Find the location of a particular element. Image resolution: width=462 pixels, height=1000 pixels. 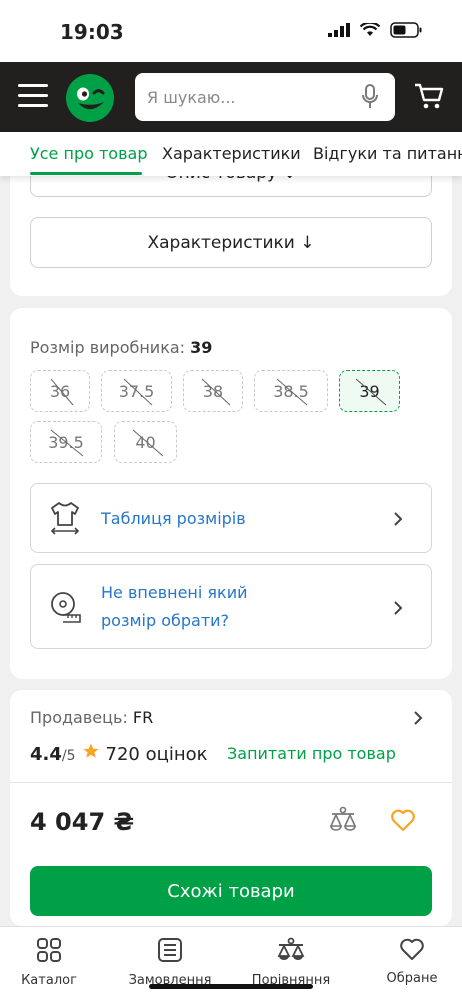

tab-characteristics: Характеристики is located at coordinates (231, 153).